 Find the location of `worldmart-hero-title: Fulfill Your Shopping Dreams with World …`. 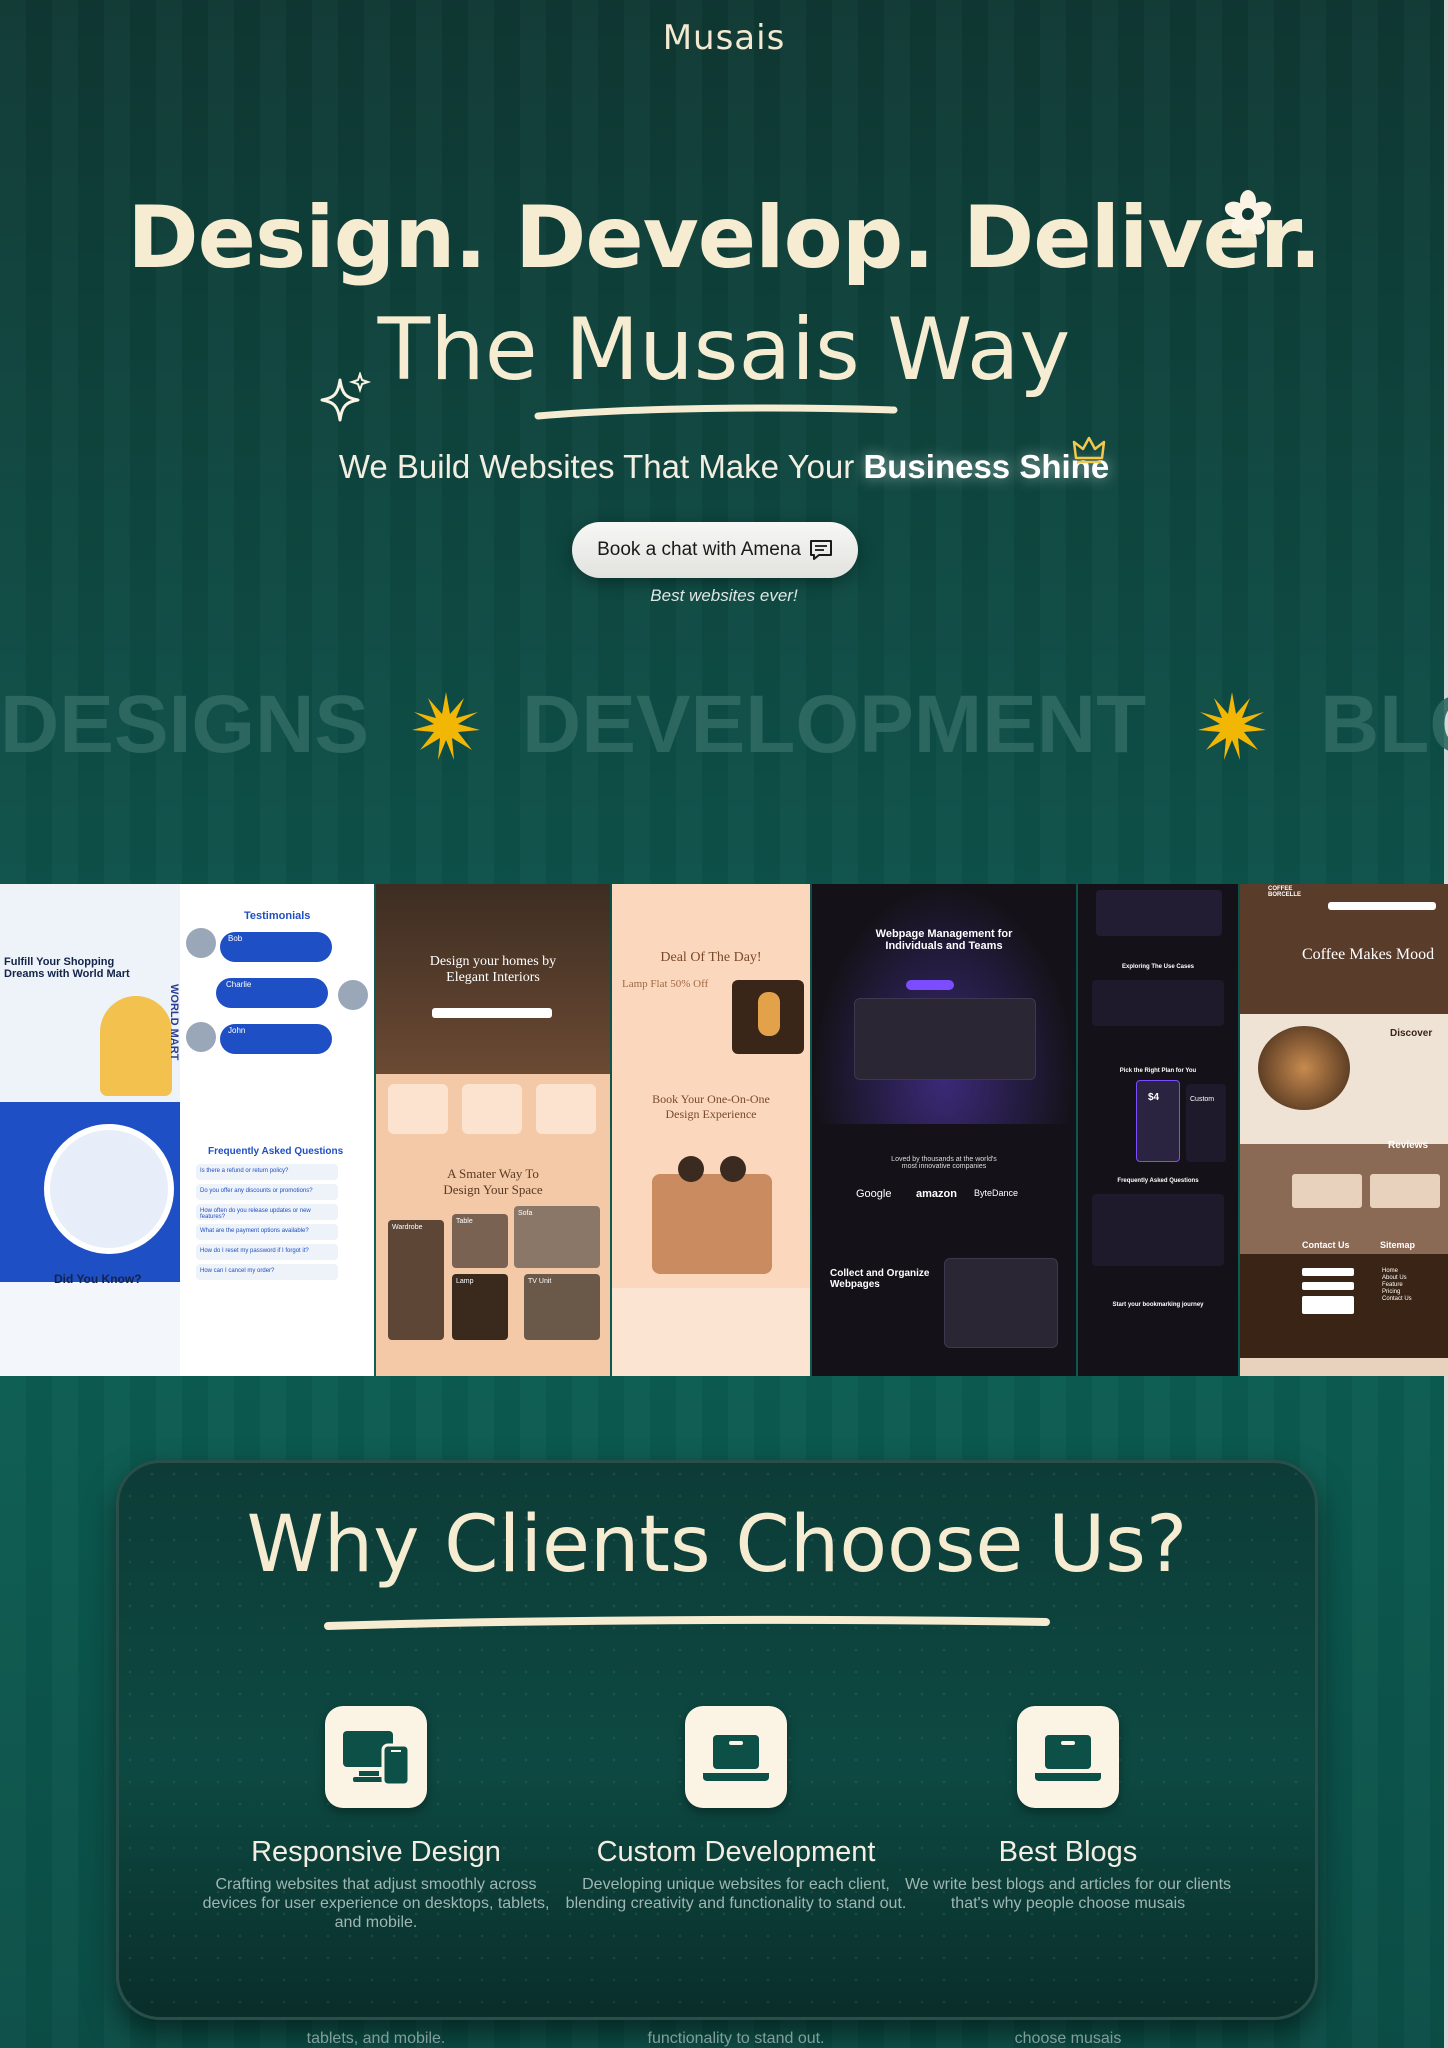

worldmart-hero-title: Fulfill Your Shopping Dreams with World … is located at coordinates (67, 968).